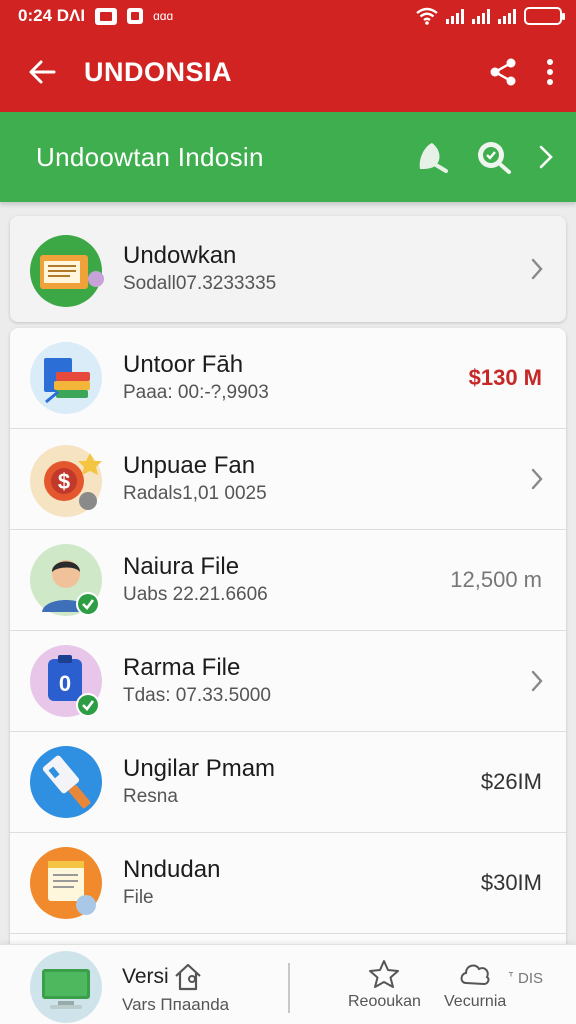 The height and width of the screenshot is (1024, 576). I want to click on tab-label: Reooukan, so click(384, 1001).